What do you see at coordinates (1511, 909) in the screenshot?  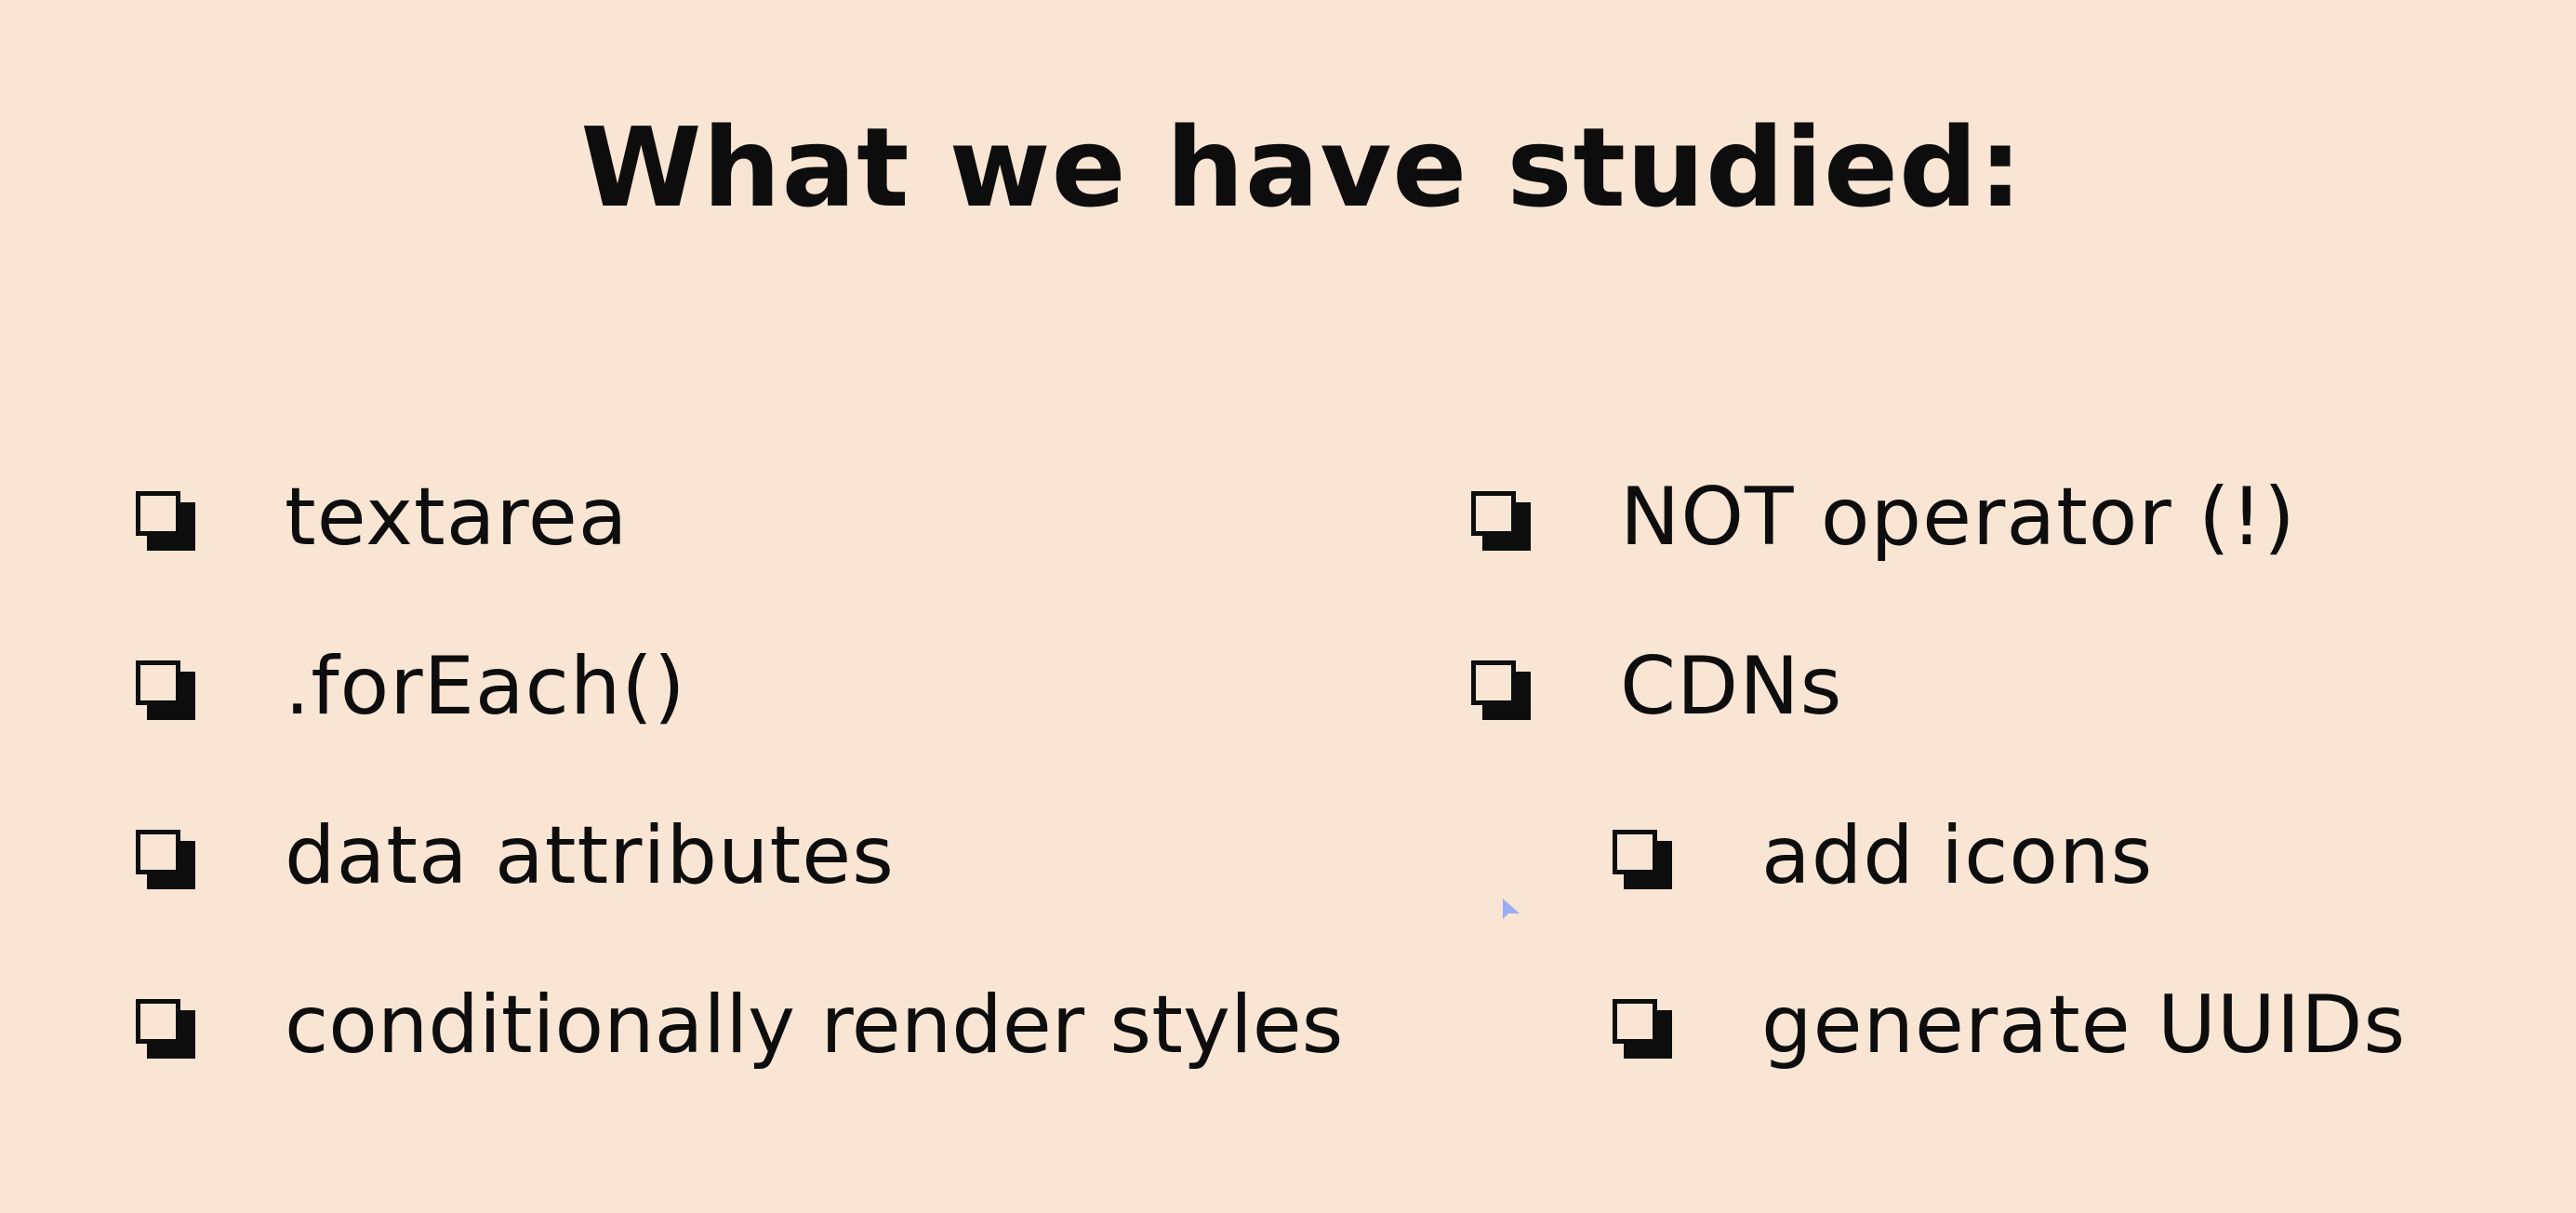 I see `mouse-pointer-icon` at bounding box center [1511, 909].